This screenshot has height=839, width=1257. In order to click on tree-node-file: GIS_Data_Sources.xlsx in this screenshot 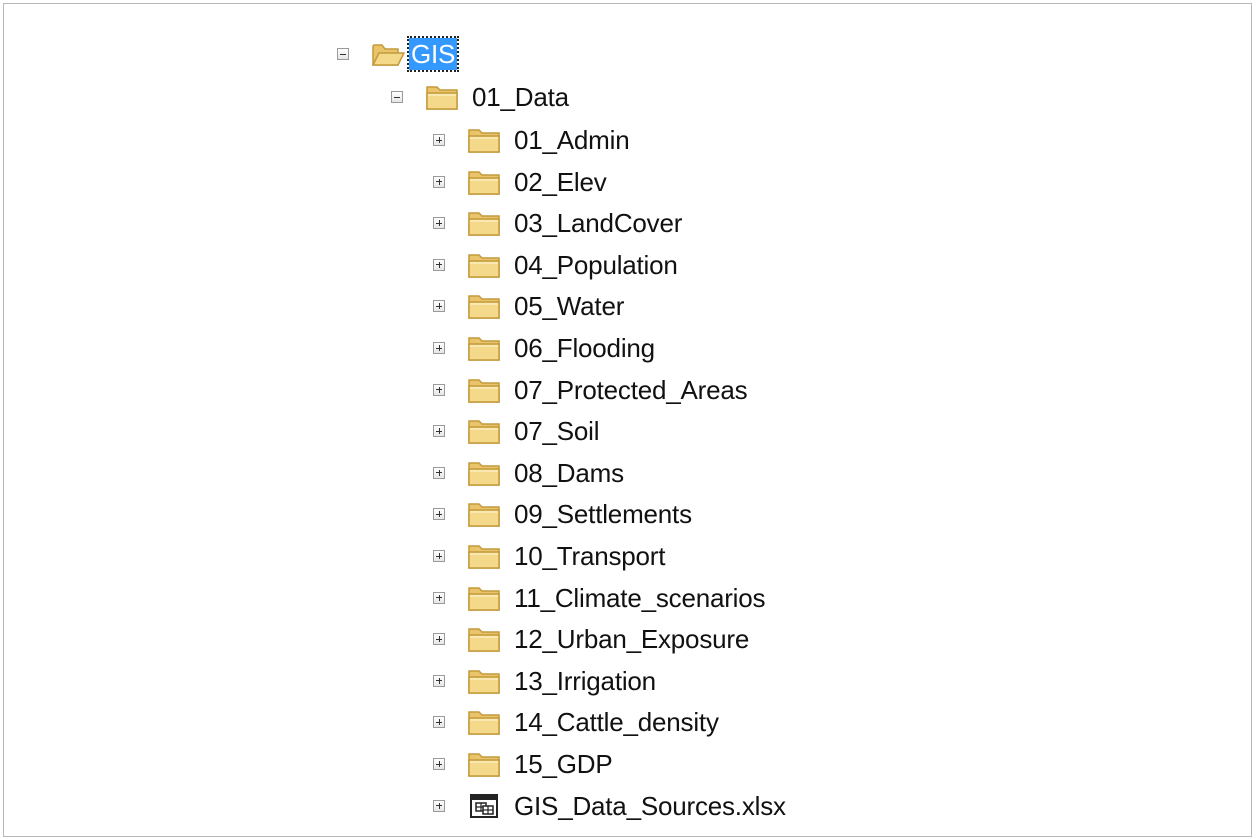, I will do `click(611, 806)`.